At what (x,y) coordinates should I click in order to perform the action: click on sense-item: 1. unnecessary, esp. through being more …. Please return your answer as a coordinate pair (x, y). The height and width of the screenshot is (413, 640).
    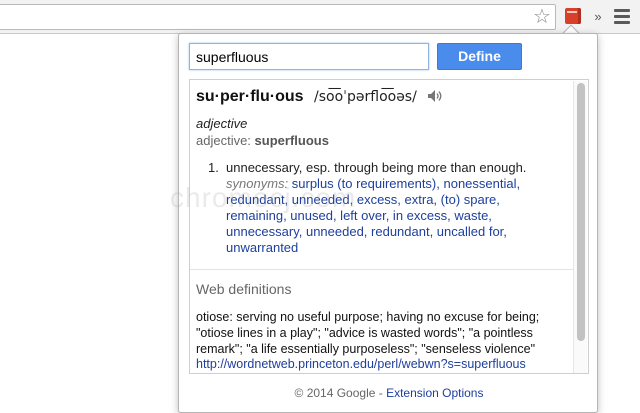
    Looking at the image, I should click on (373, 208).